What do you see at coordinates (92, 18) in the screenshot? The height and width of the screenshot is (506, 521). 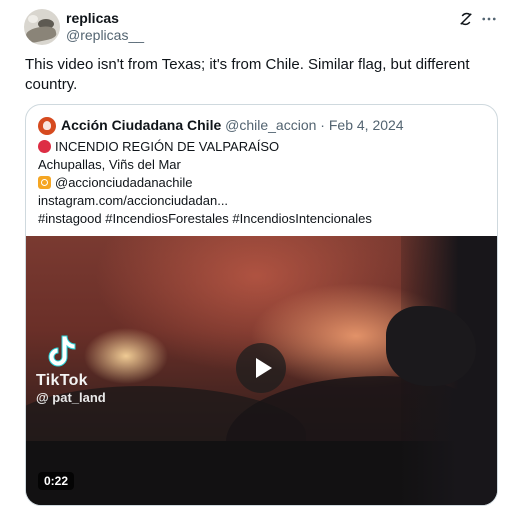 I see `author-name: replicas` at bounding box center [92, 18].